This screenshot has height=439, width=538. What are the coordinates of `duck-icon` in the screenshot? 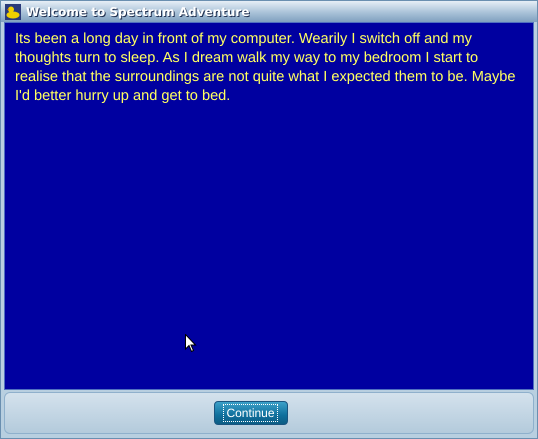 It's located at (13, 12).